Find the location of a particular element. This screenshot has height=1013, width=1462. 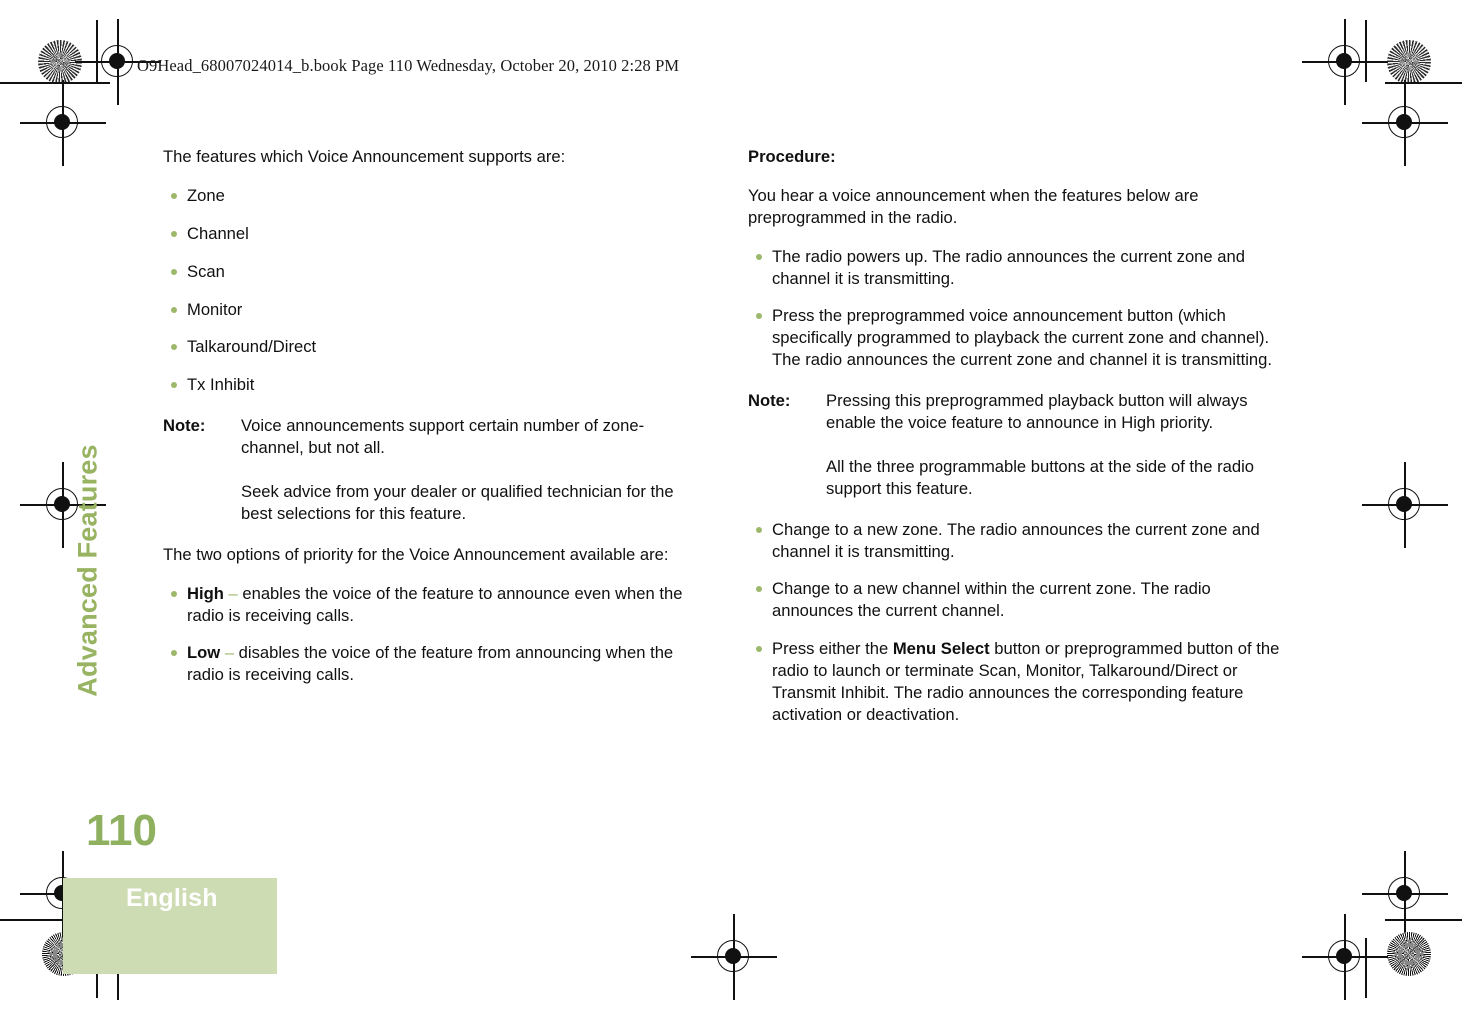

chapter-tab-label: Advanced Features is located at coordinates (87, 570).